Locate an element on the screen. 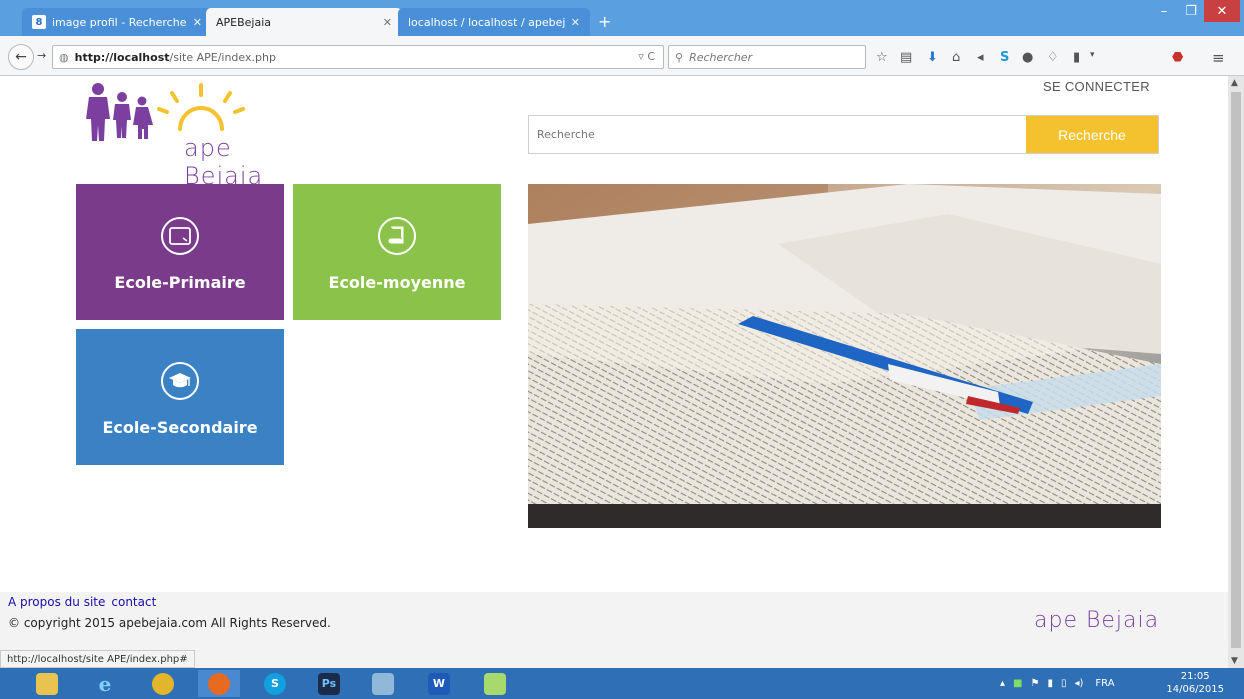 This screenshot has height=699, width=1244. home-icon: ⌂ is located at coordinates (956, 57).